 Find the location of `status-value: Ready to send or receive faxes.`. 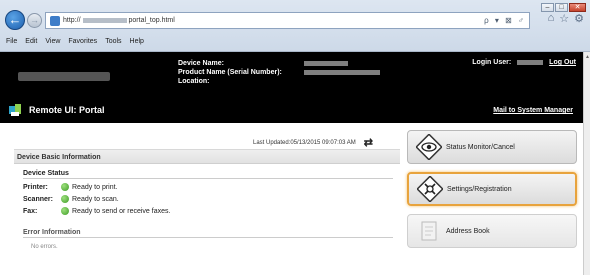

status-value: Ready to send or receive faxes. is located at coordinates (121, 211).